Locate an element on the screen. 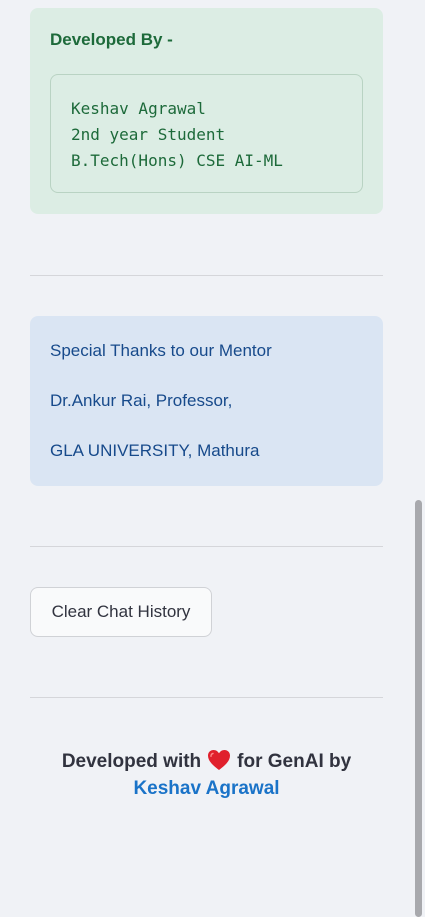  developer-name-line: Keshav Agrawal is located at coordinates (138, 108).